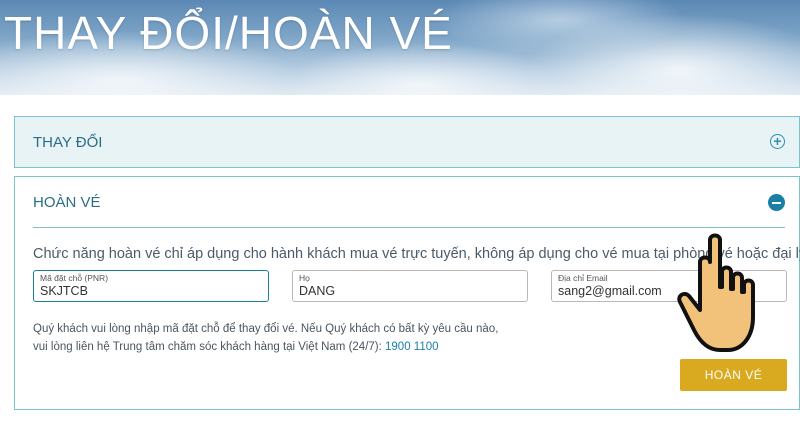 The height and width of the screenshot is (421, 800). I want to click on plus-circle-icon: +, so click(777, 141).